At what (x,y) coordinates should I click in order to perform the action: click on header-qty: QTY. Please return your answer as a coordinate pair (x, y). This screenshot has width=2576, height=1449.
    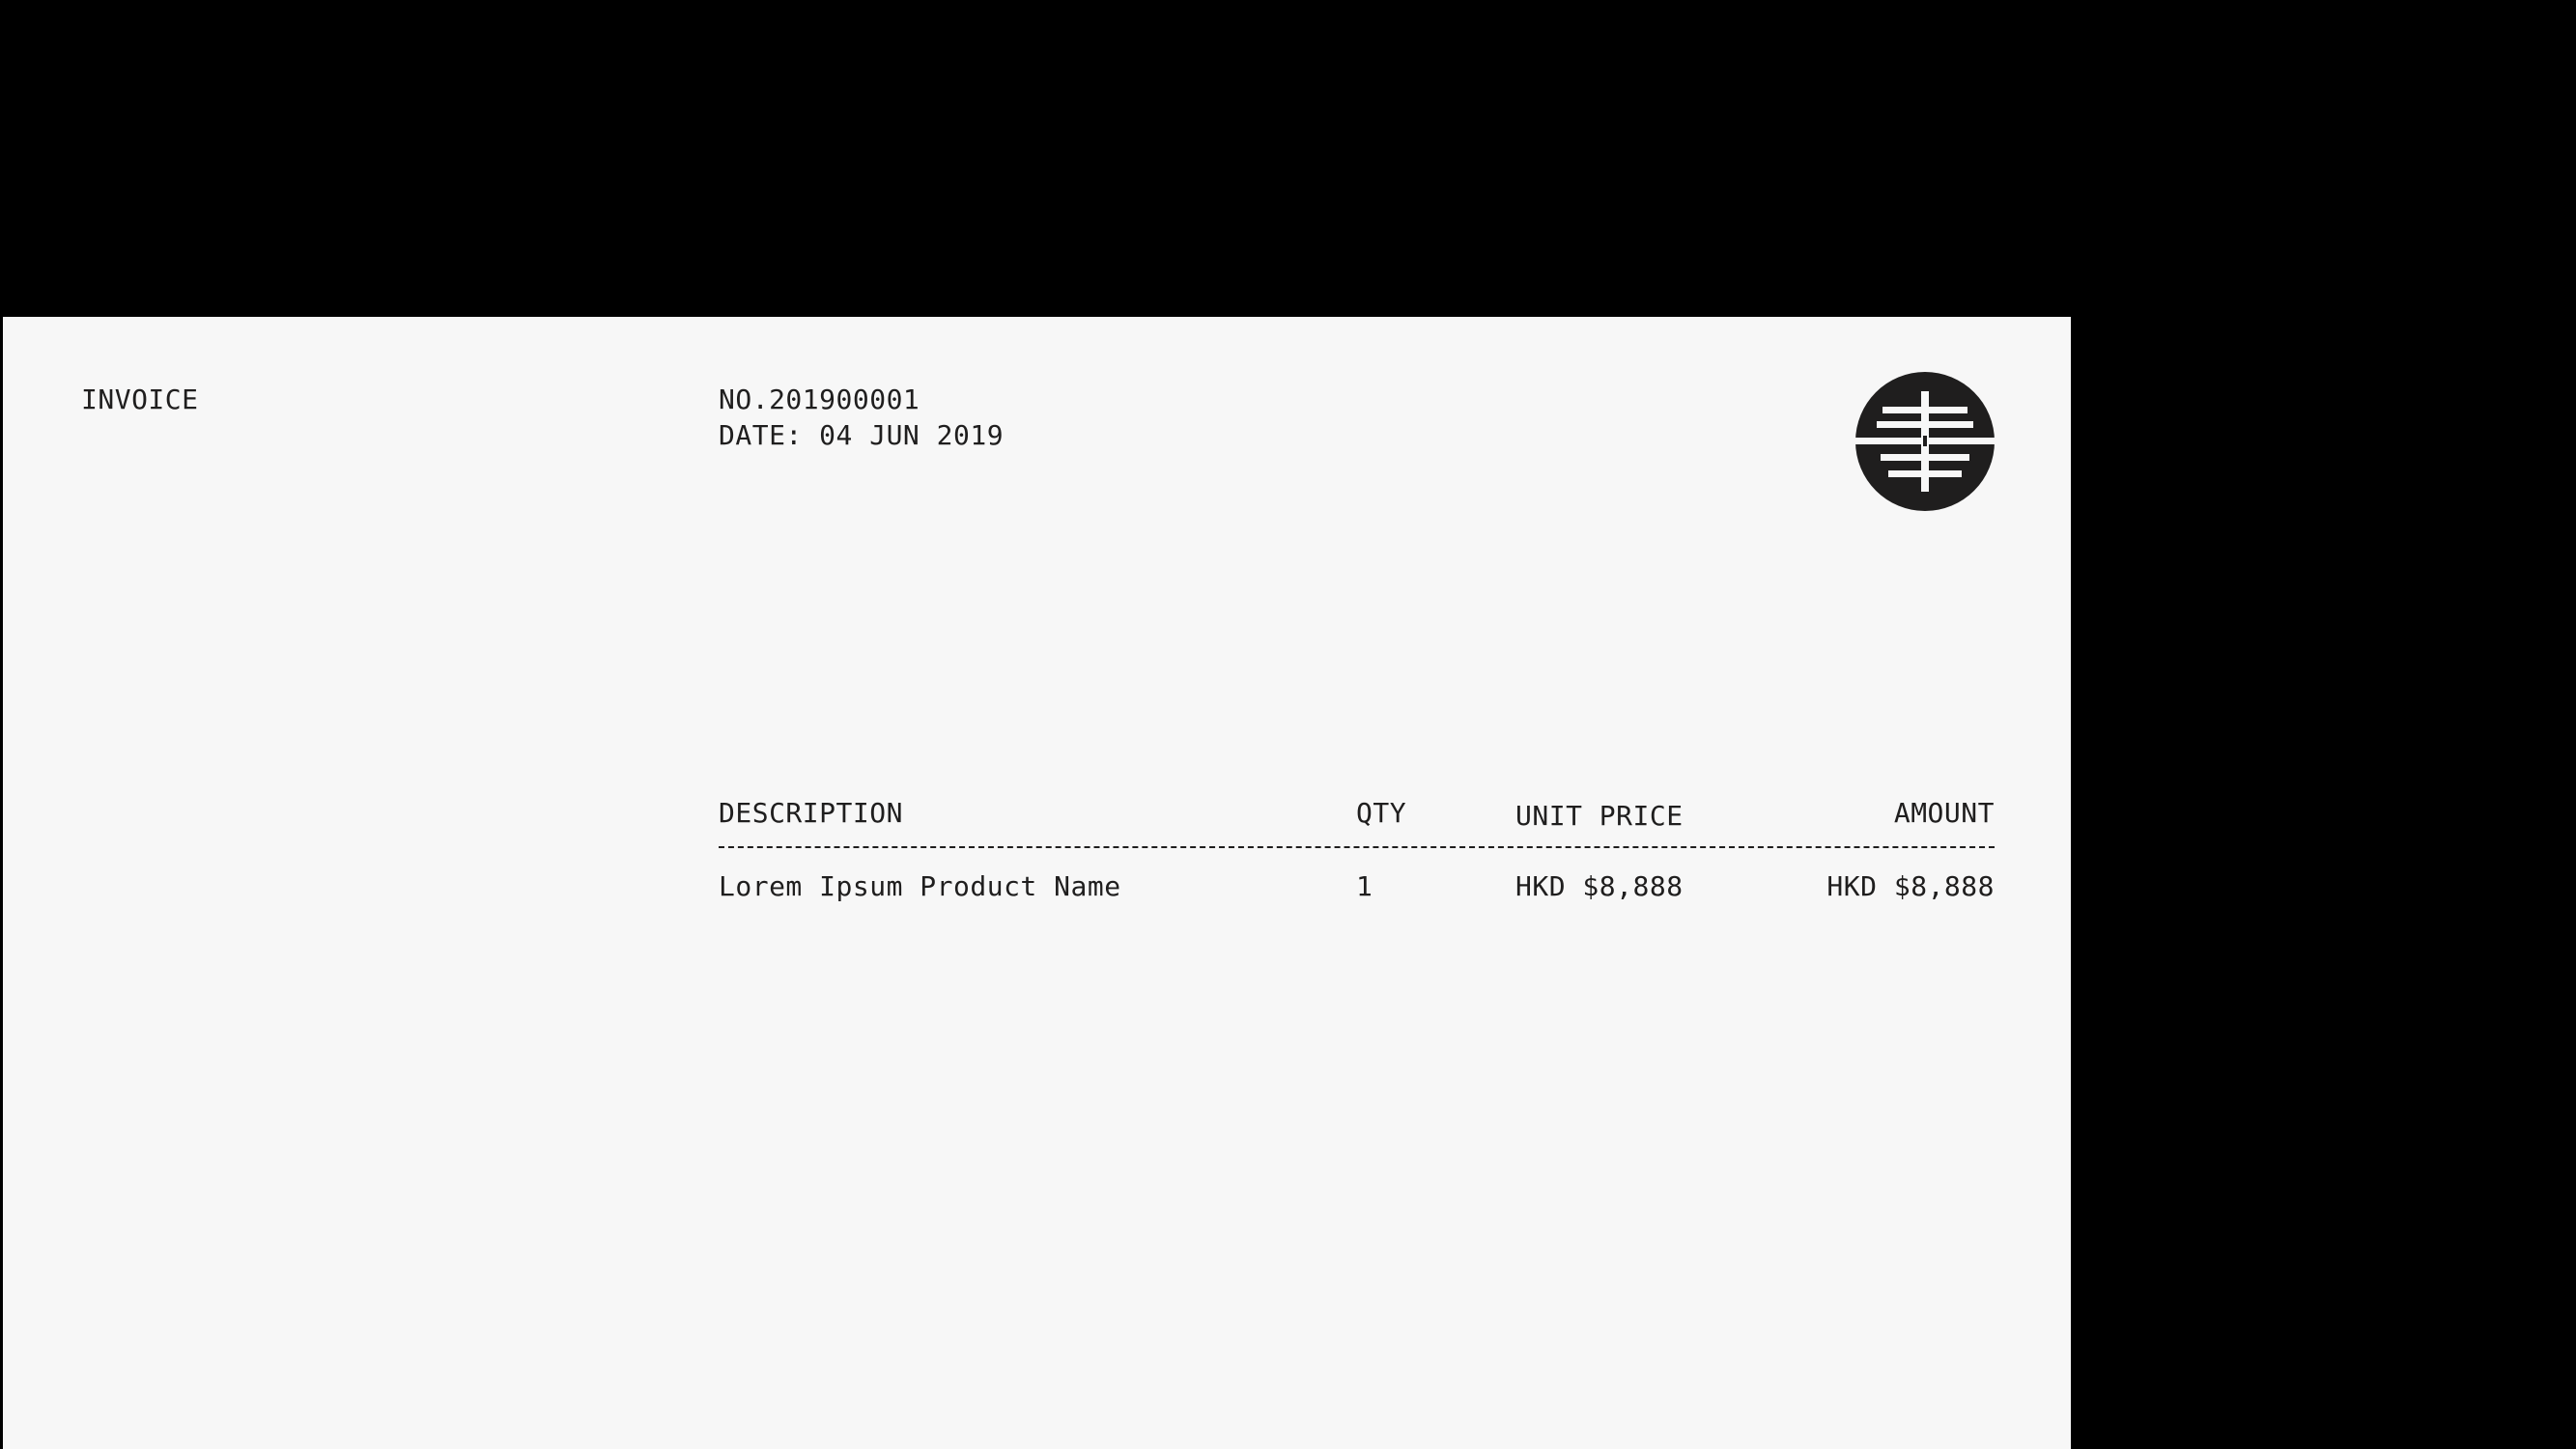
    Looking at the image, I should click on (1381, 813).